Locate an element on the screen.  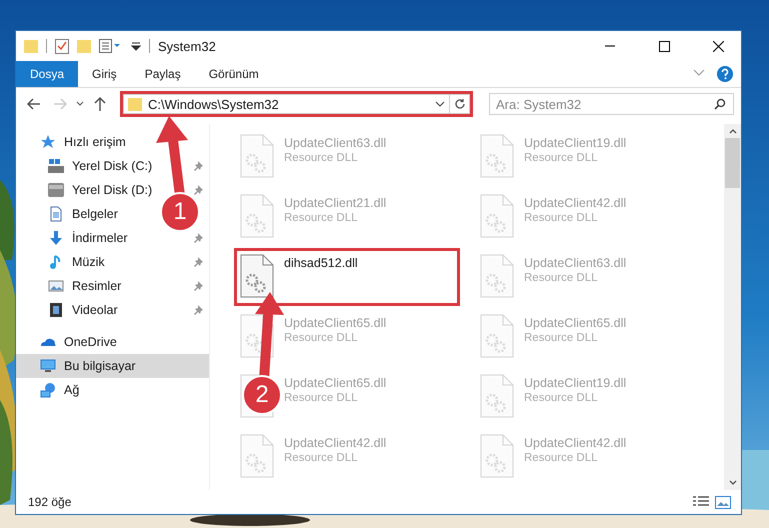
address-field: C:\Windows\System32 is located at coordinates (286, 104).